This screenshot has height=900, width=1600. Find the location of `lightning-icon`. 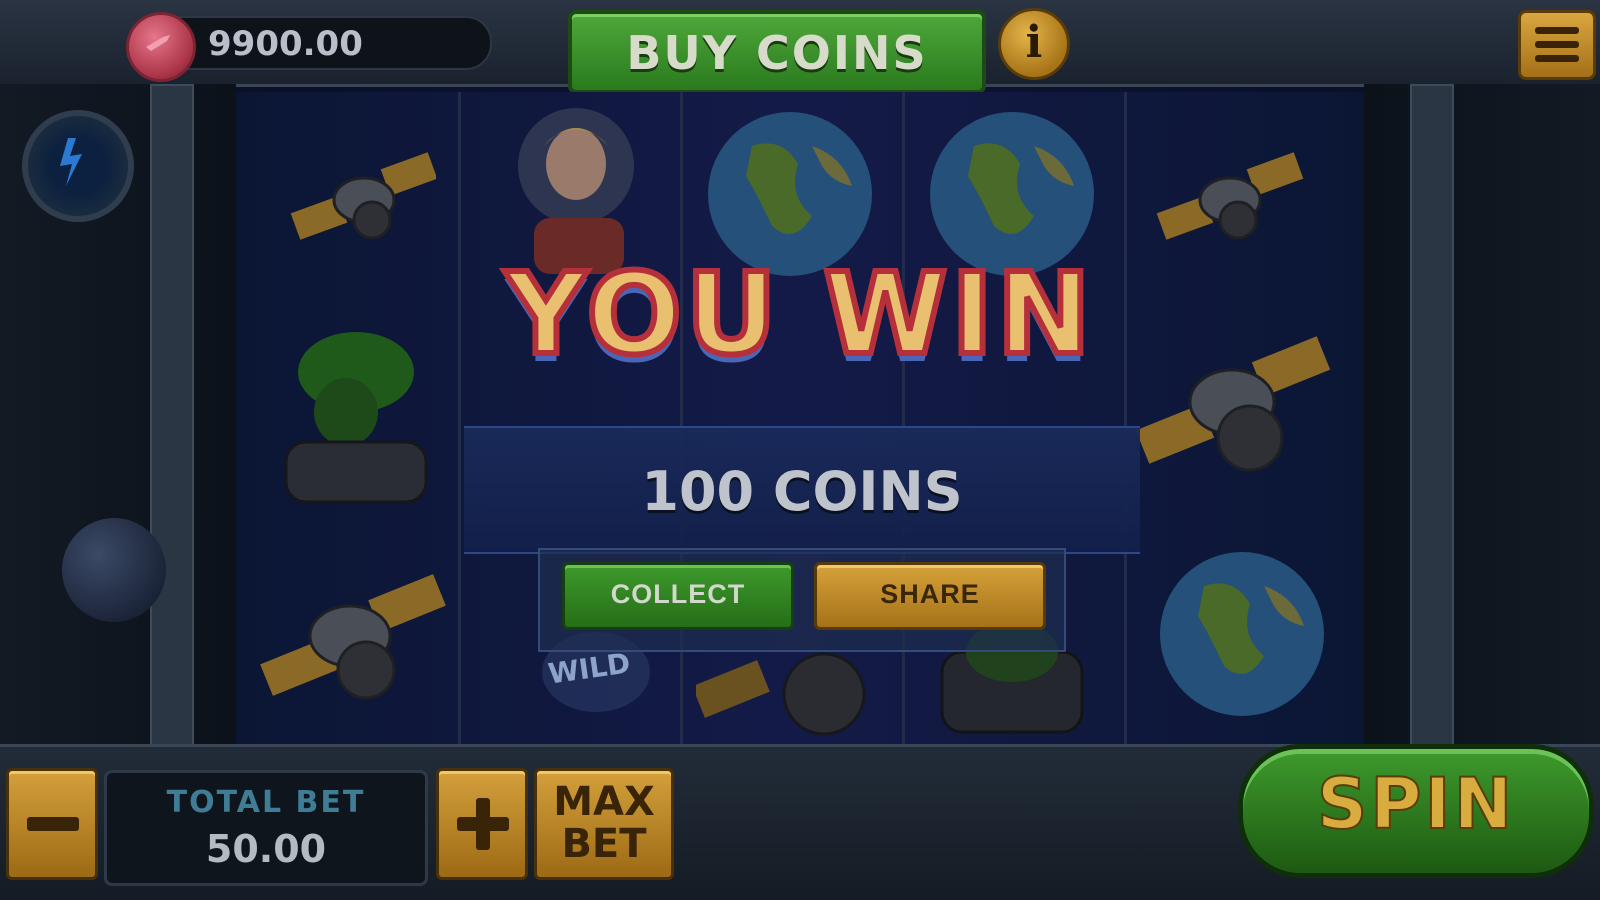

lightning-icon is located at coordinates (71, 162).